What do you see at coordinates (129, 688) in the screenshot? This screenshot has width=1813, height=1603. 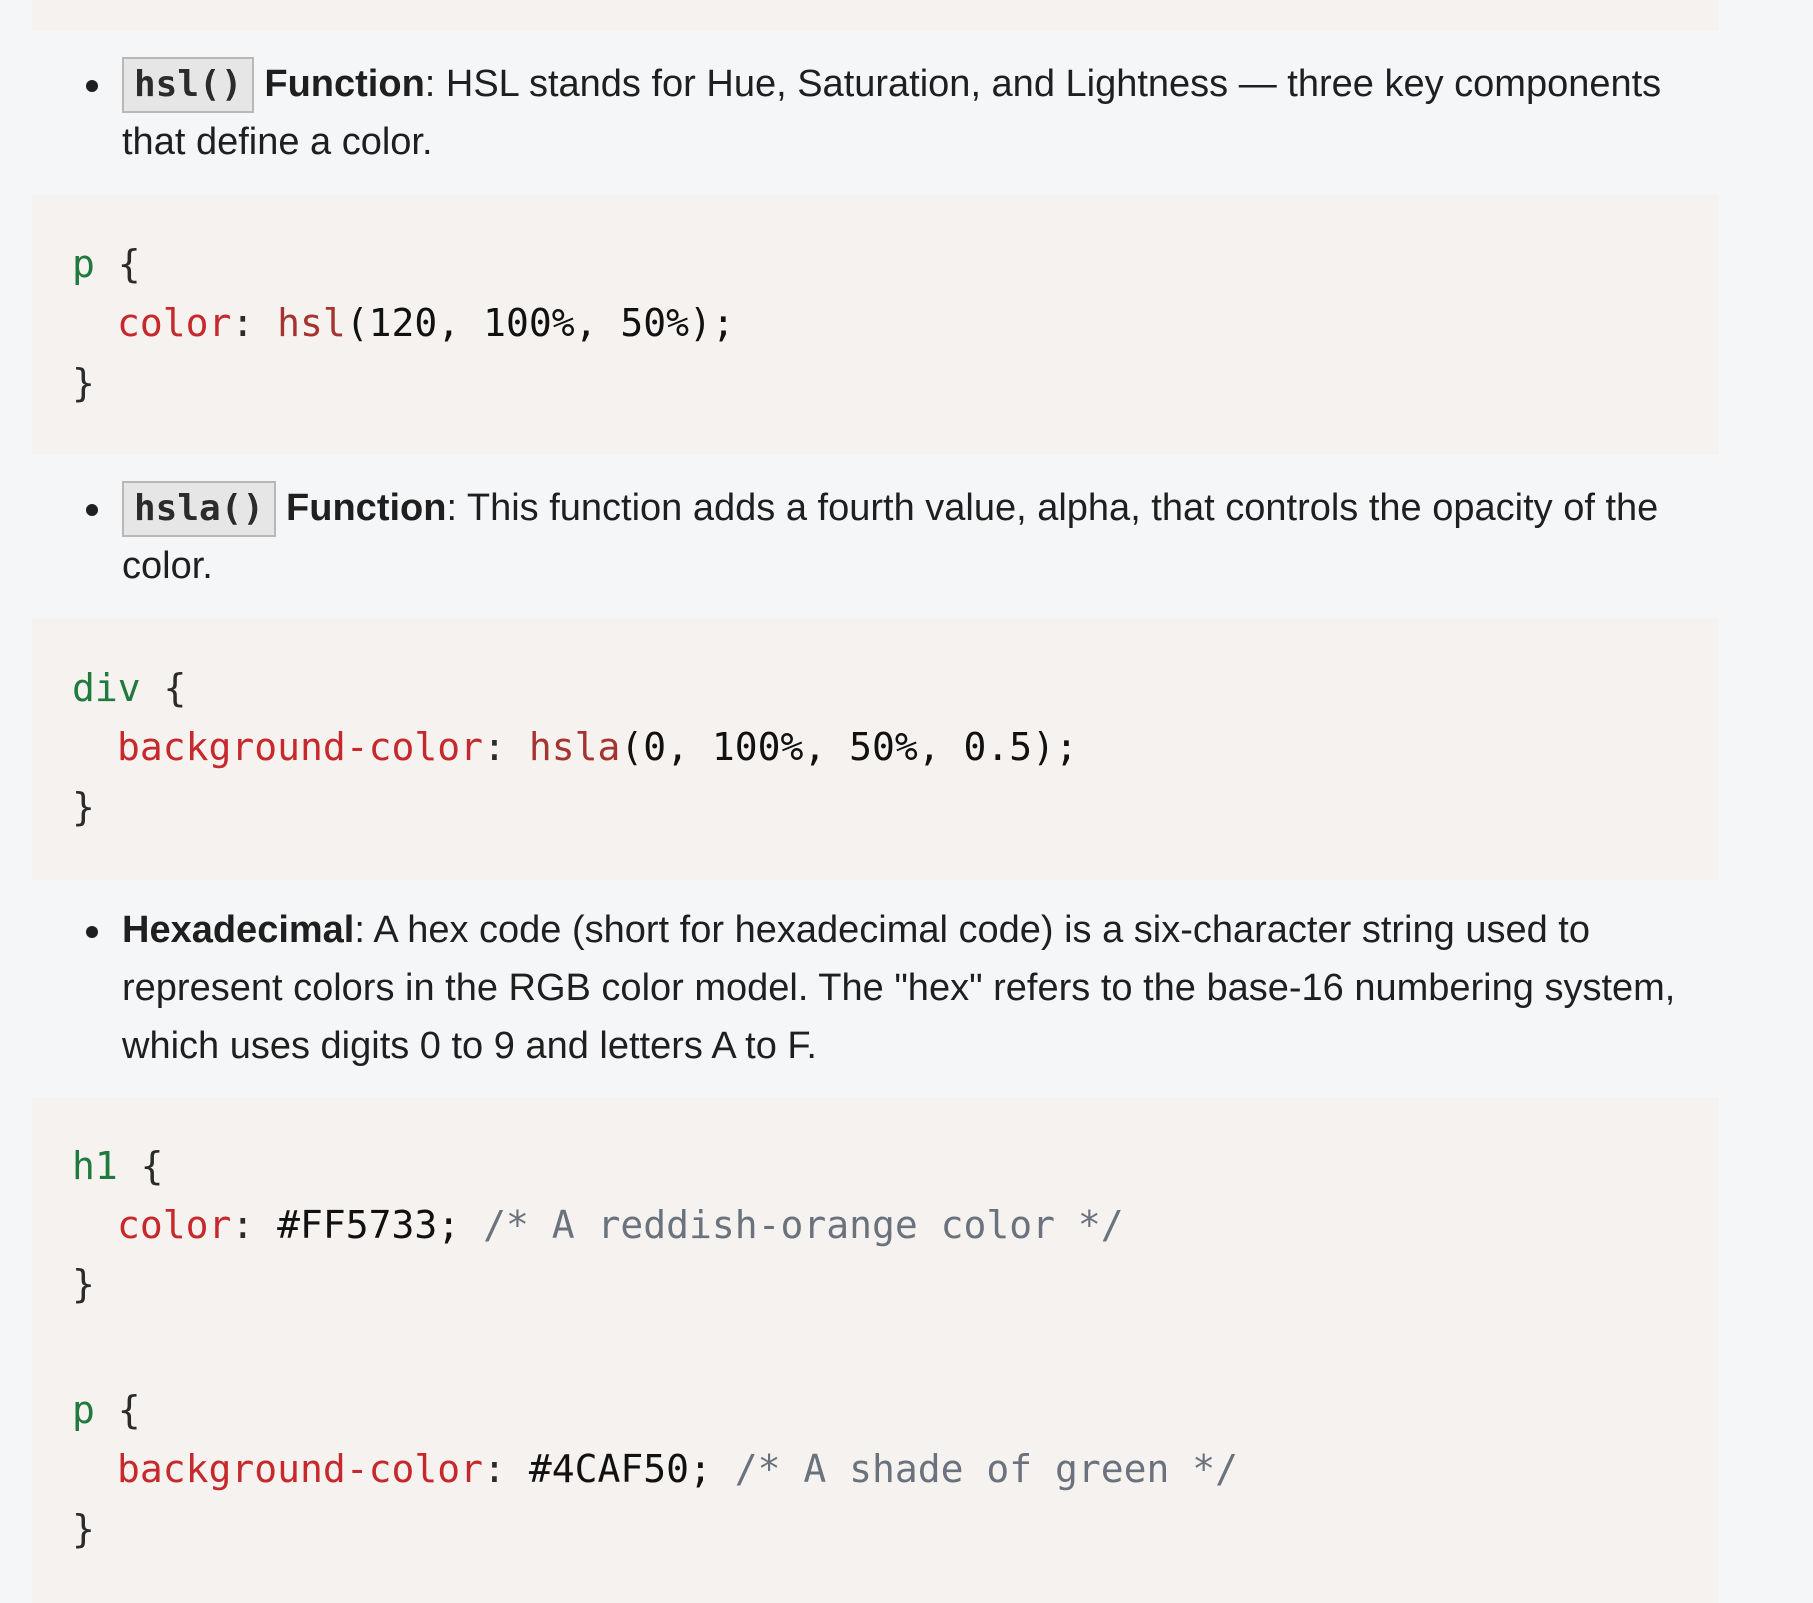 I see `code-line: div {` at bounding box center [129, 688].